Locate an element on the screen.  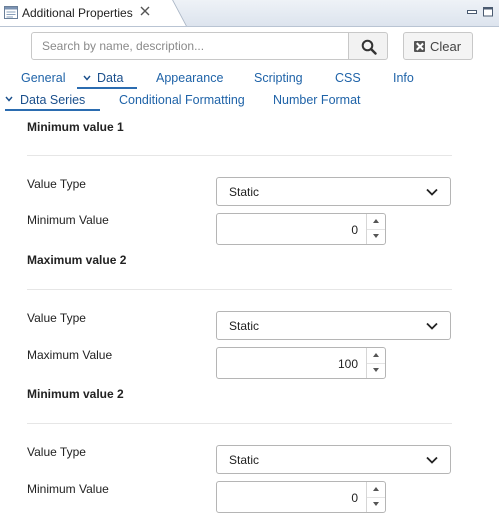
clear-label: Clear is located at coordinates (446, 46).